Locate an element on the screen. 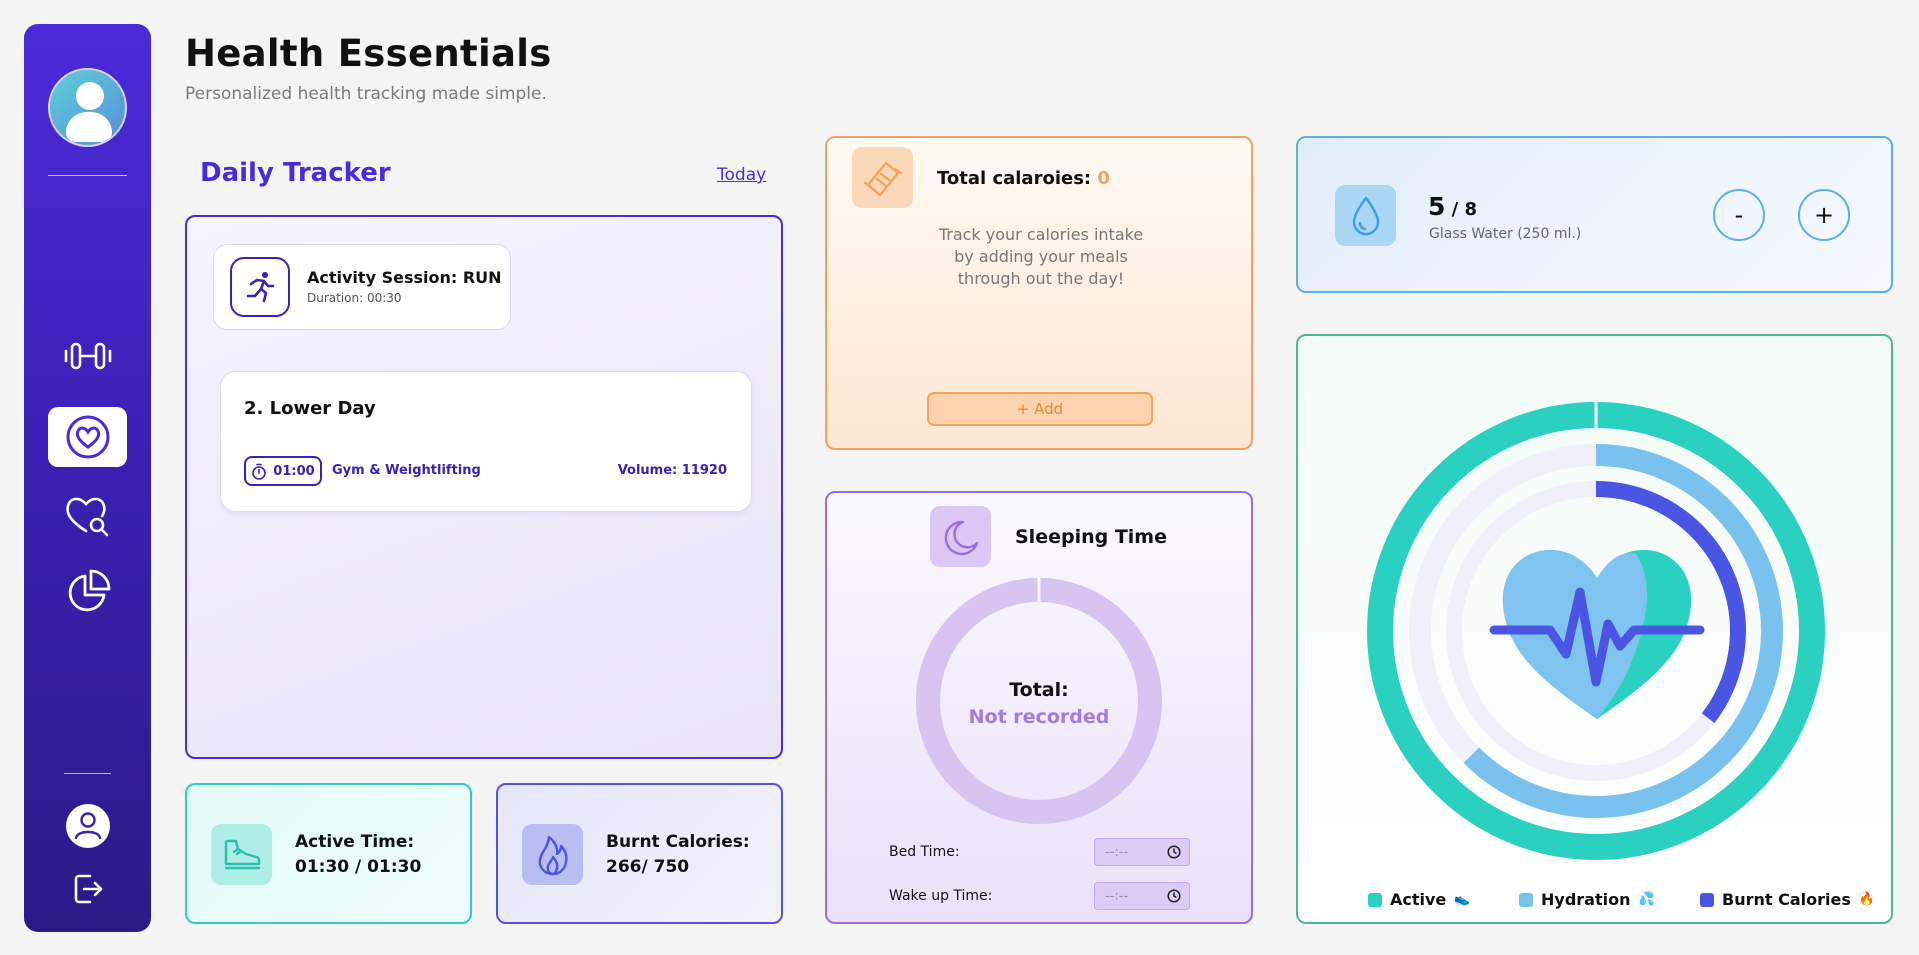 The height and width of the screenshot is (955, 1919). sidebar-item-account is located at coordinates (87, 826).